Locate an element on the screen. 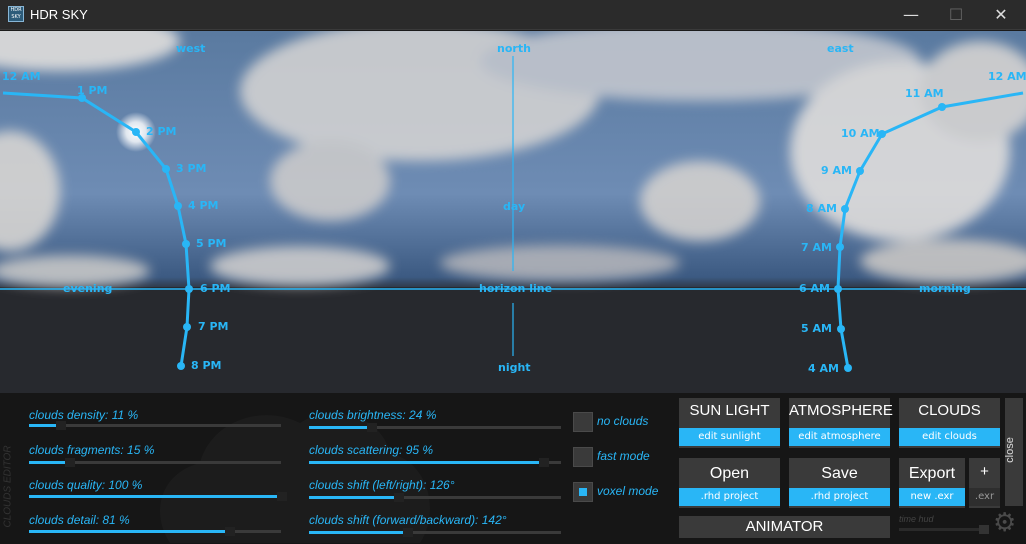 The width and height of the screenshot is (1026, 544). open-project-button: .rhd project is located at coordinates (729, 497).